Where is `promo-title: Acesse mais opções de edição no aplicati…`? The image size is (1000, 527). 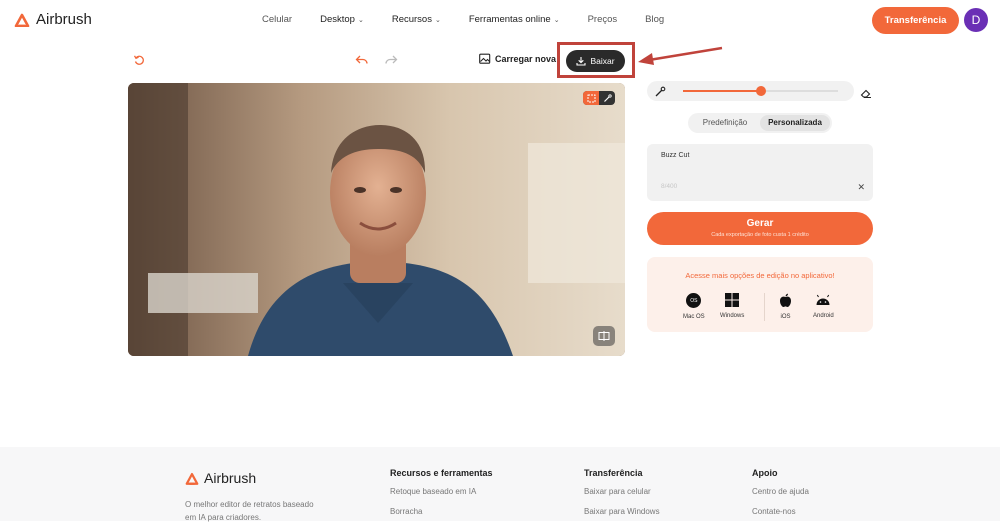 promo-title: Acesse mais opções de edição no aplicati… is located at coordinates (760, 275).